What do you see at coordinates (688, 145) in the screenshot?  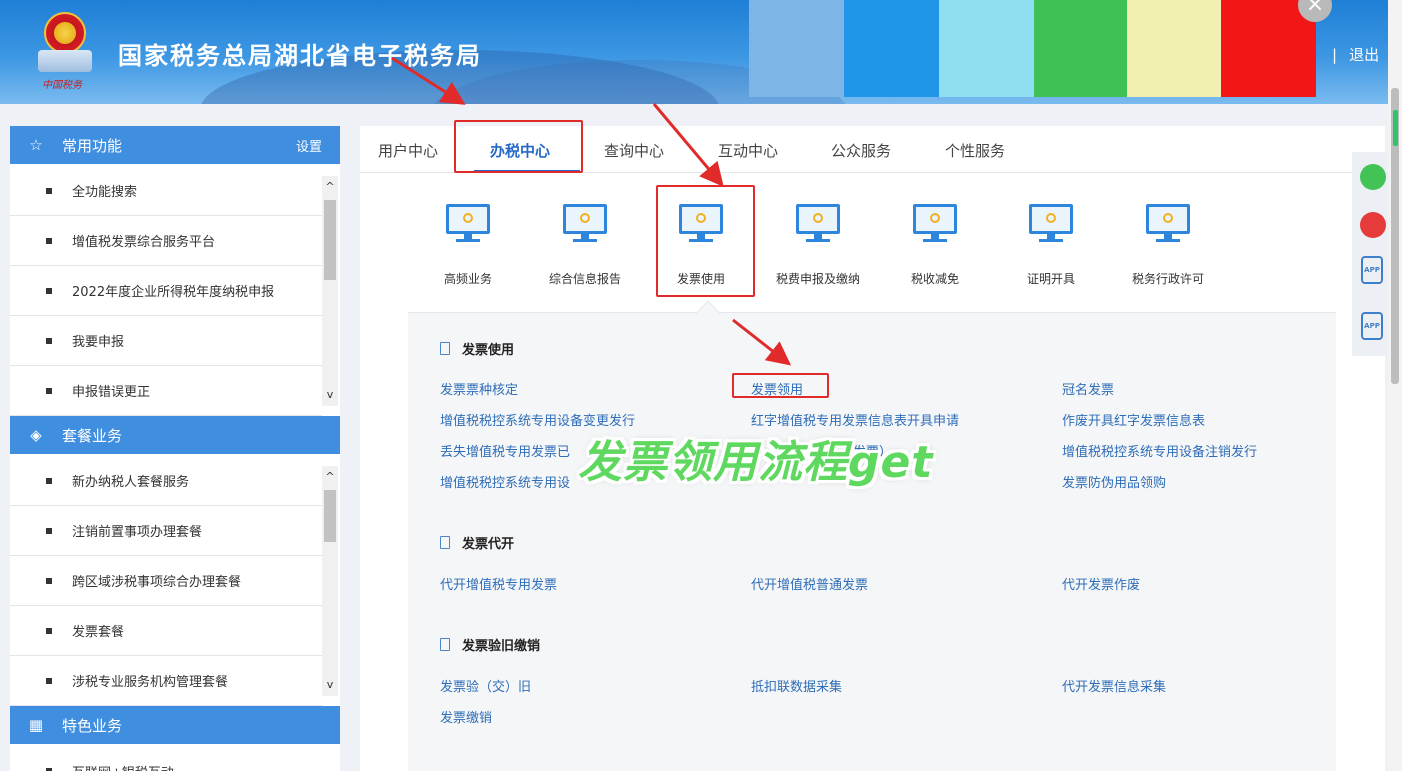 I see `arrow-to-service` at bounding box center [688, 145].